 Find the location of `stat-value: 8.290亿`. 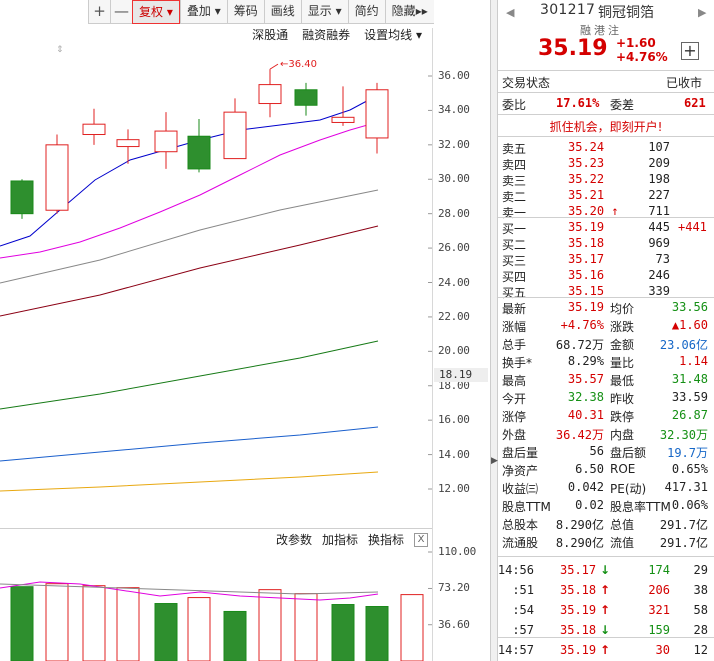

stat-value: 8.290亿 is located at coordinates (579, 543).